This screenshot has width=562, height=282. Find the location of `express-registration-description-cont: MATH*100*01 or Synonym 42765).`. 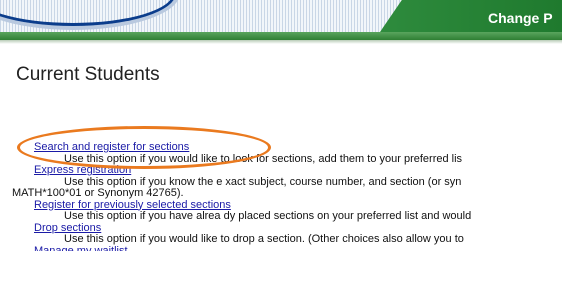

express-registration-description-cont: MATH*100*01 or Synonym 42765). is located at coordinates (98, 193).